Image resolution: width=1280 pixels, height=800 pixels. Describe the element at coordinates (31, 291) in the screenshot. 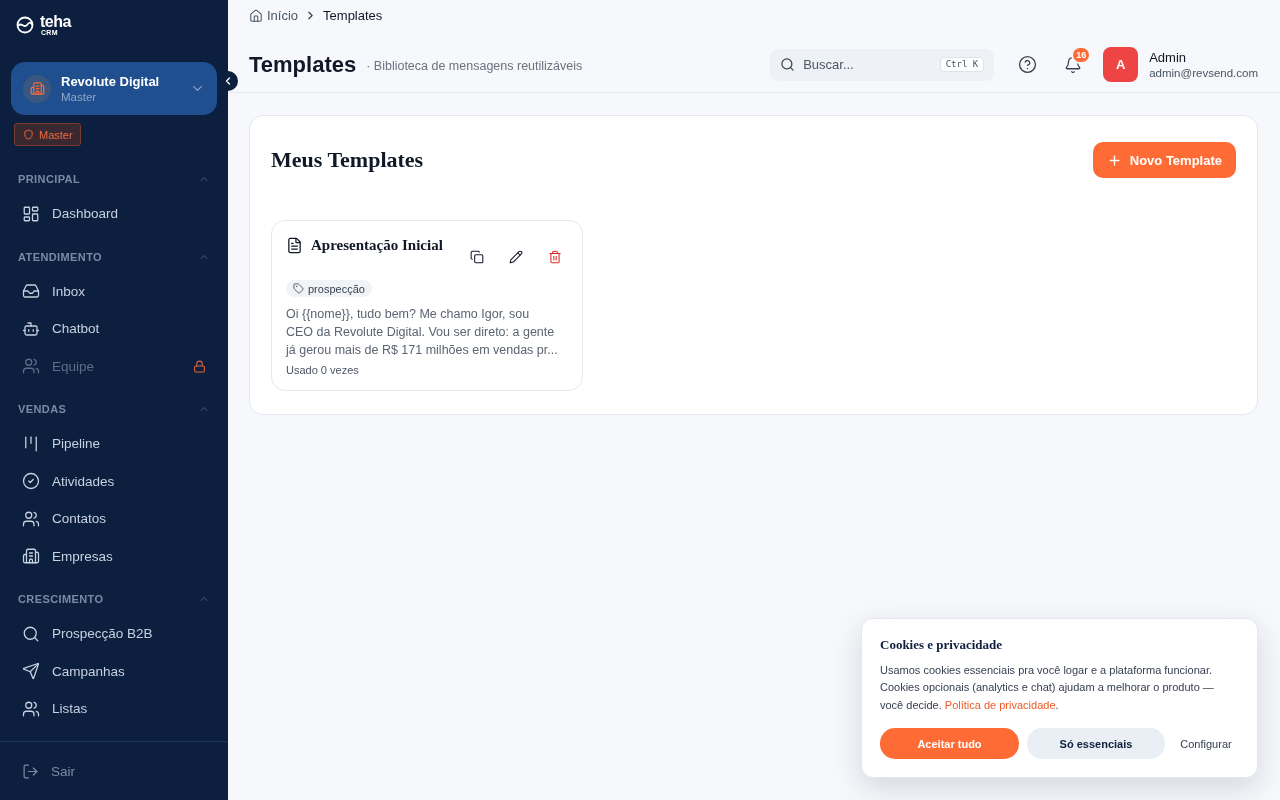

I see `inbox-tray-icon` at that location.